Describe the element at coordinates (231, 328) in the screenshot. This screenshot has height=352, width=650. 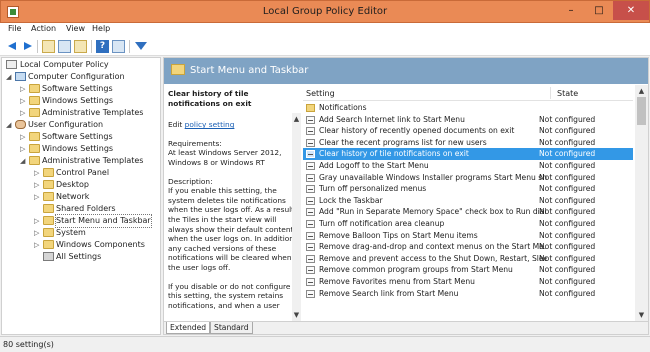
I see `tab-standard: Standard` at that location.